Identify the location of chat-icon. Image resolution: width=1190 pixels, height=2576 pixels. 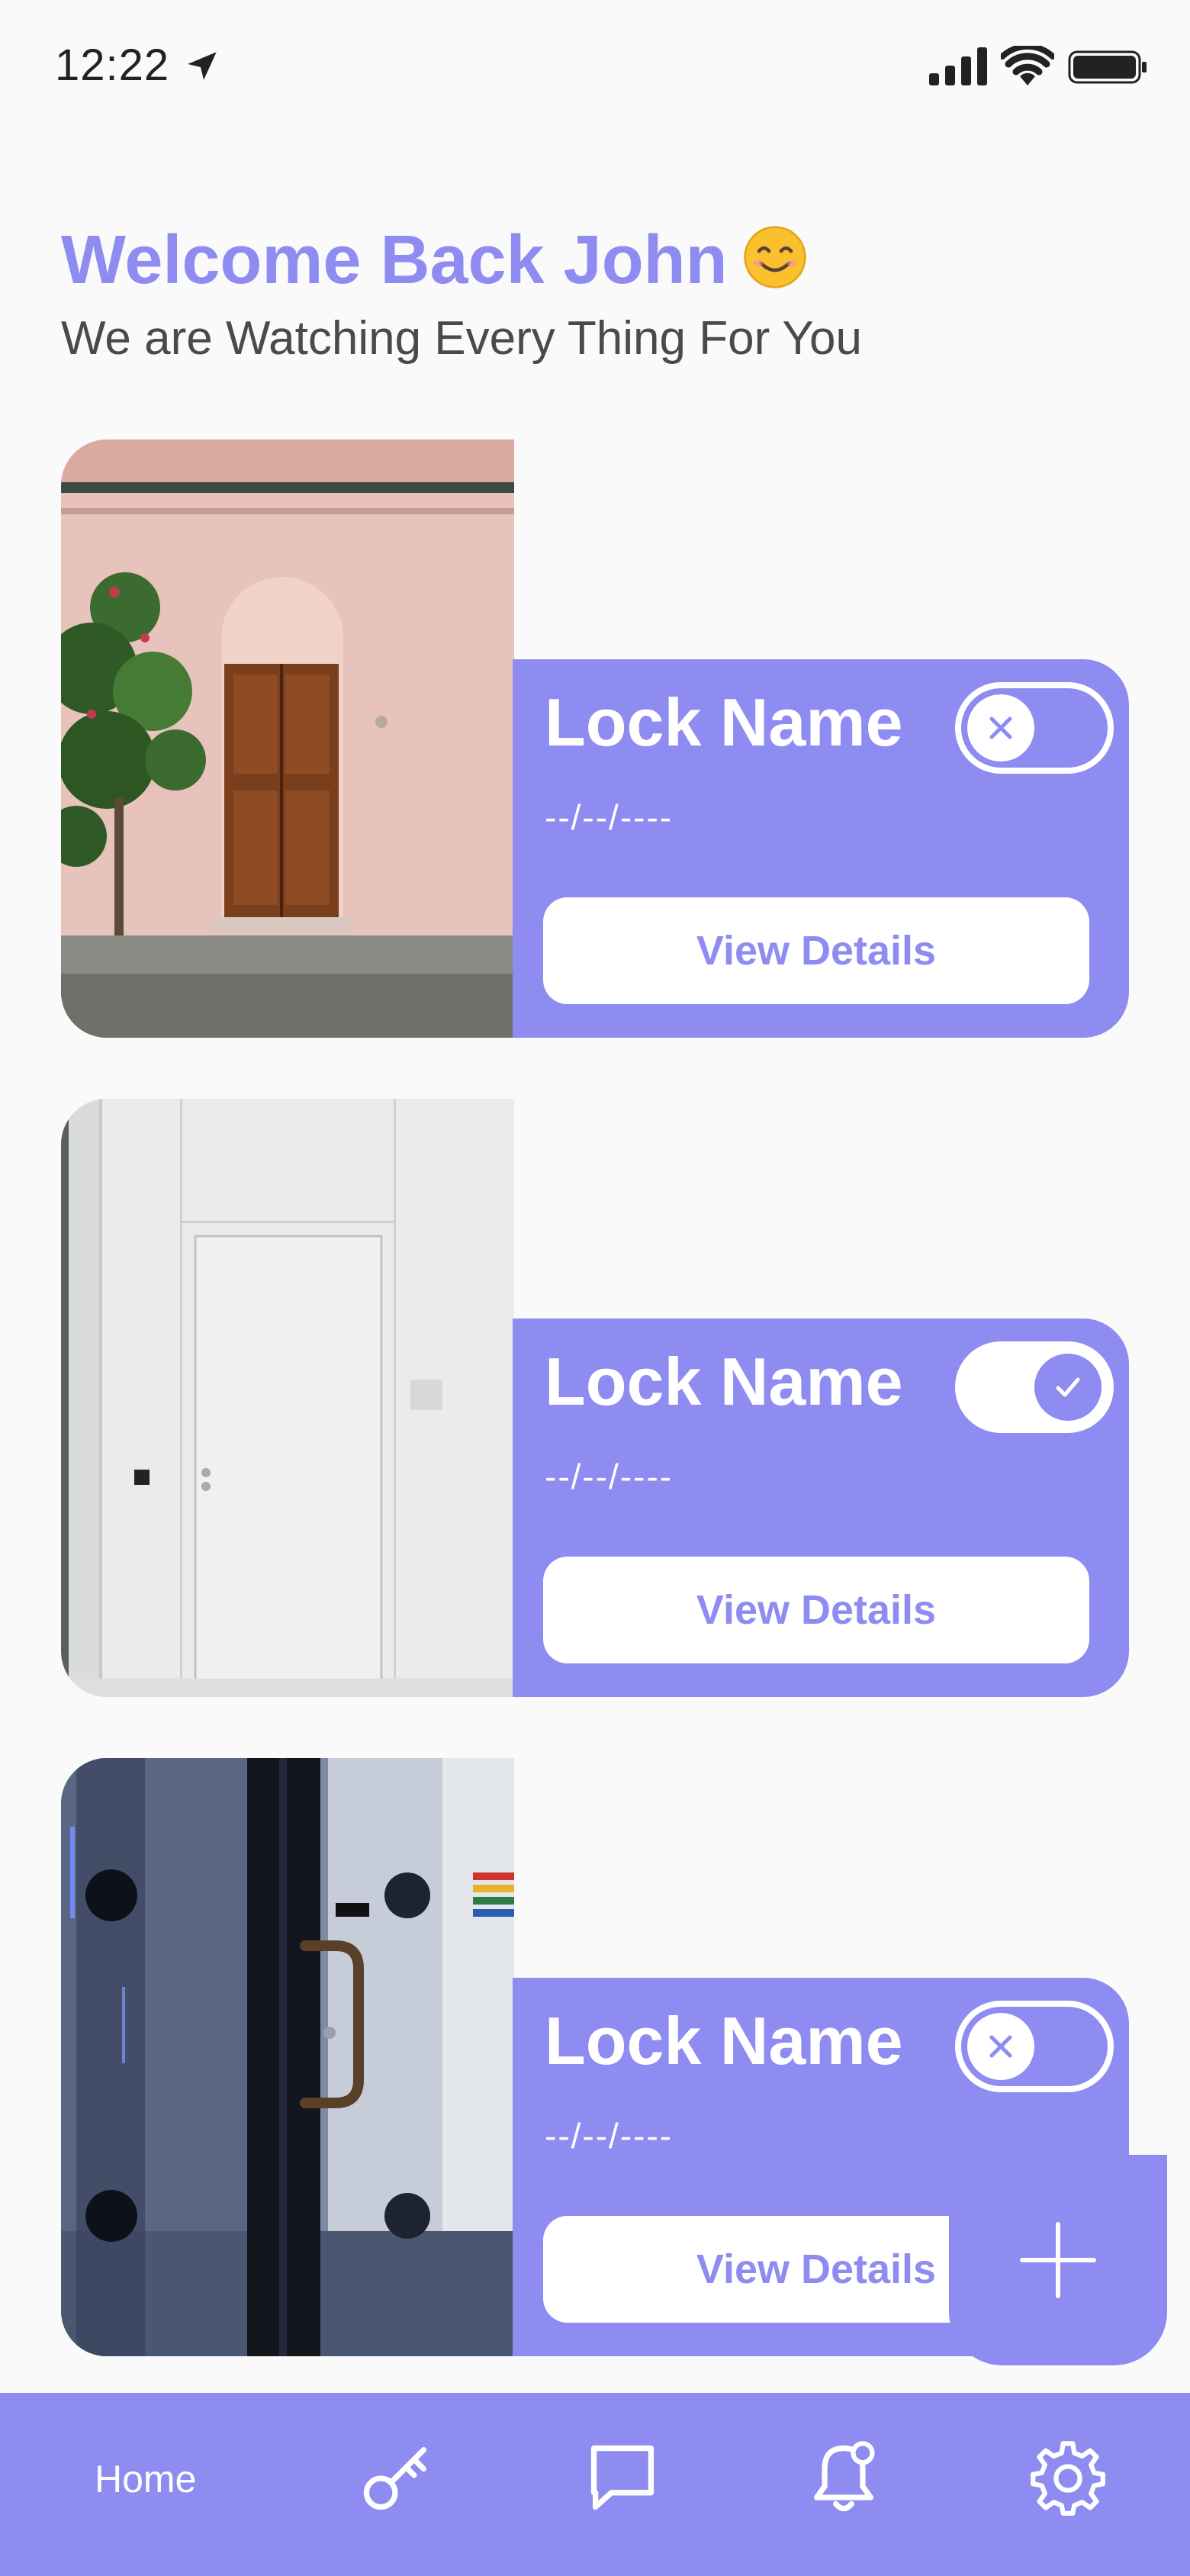
(622, 2476).